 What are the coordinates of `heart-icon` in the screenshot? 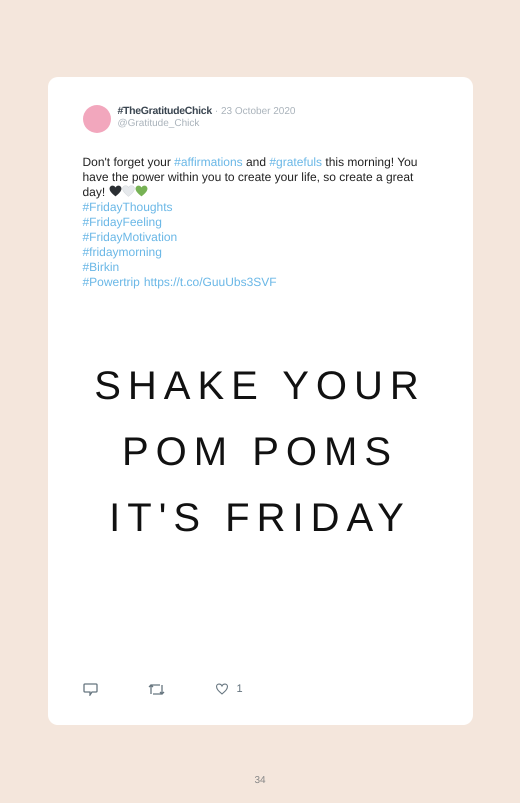 It's located at (221, 689).